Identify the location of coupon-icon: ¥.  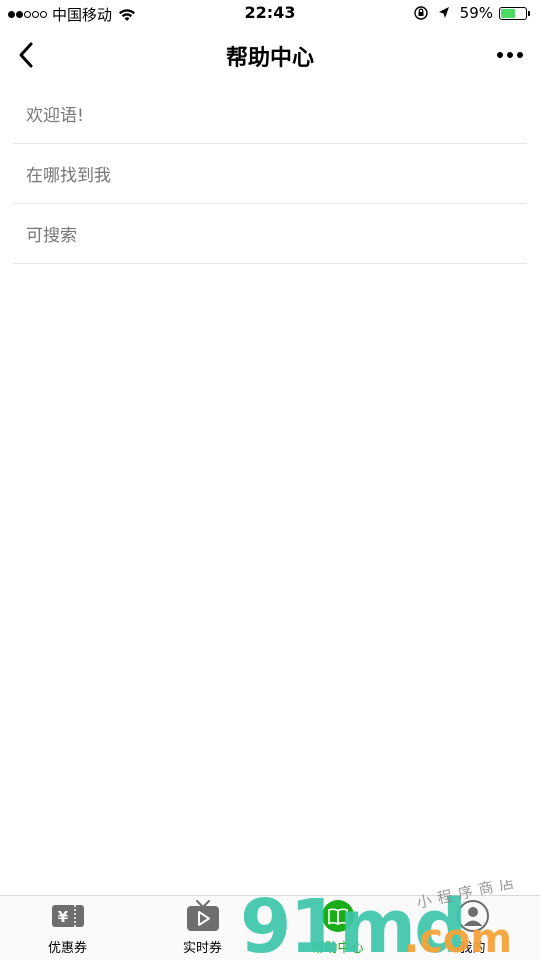
(67, 916).